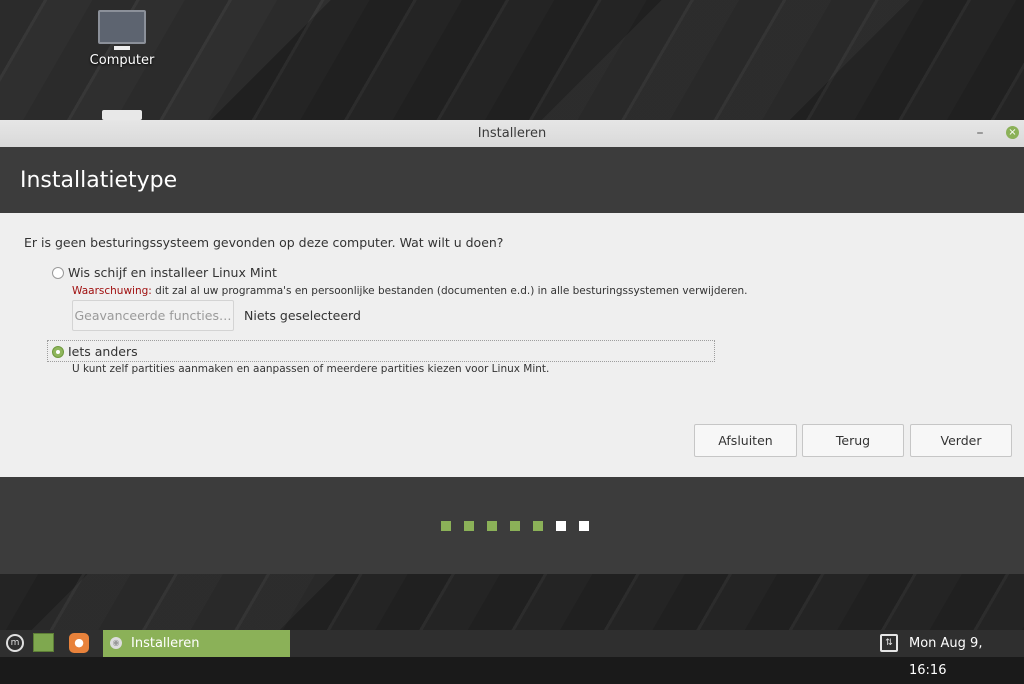 Image resolution: width=1024 pixels, height=684 pixels. What do you see at coordinates (116, 643) in the screenshot?
I see `installer-disc-icon: ◉` at bounding box center [116, 643].